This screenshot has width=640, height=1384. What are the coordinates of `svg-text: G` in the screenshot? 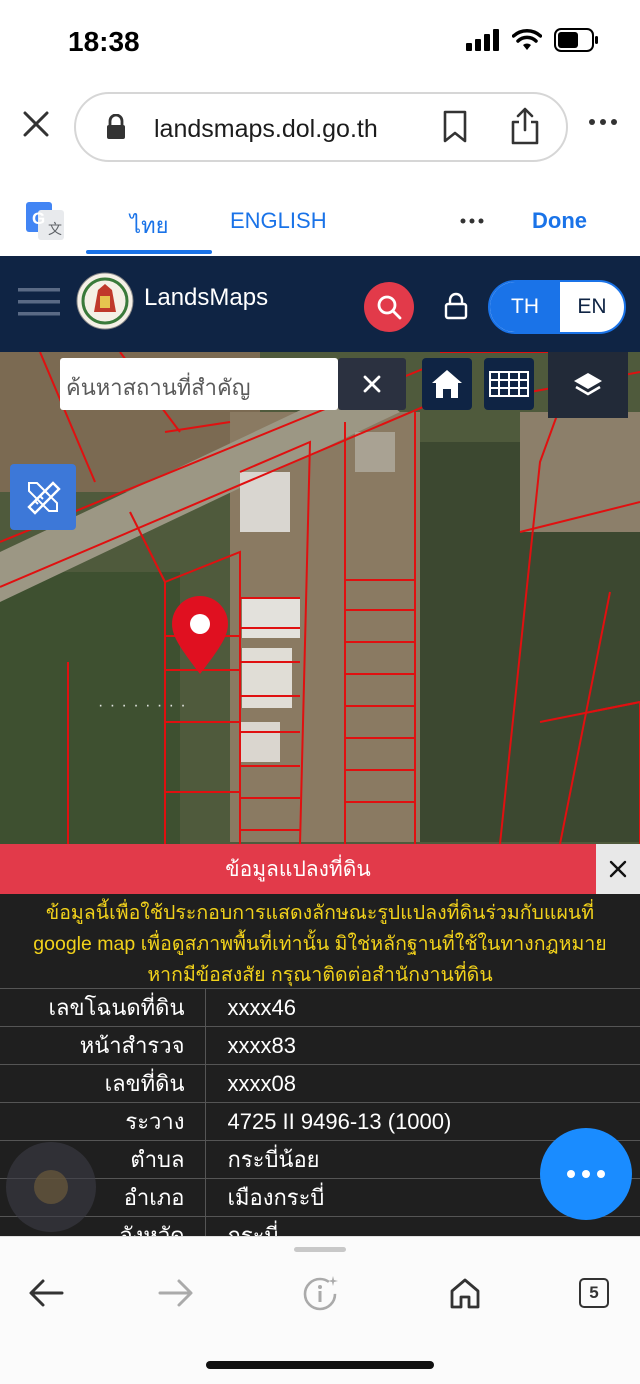 It's located at (38, 218).